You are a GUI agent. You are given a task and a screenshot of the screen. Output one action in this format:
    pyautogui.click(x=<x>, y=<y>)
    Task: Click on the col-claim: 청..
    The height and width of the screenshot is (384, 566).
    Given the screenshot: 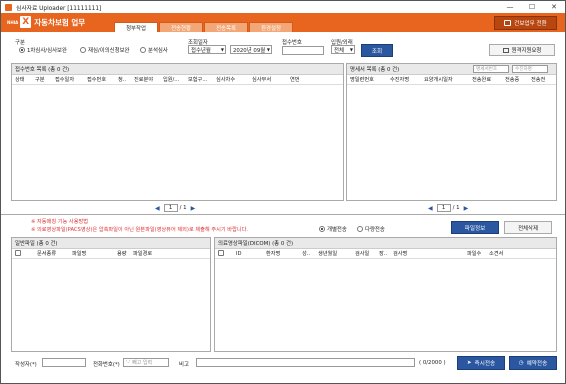 What is the action you would take?
    pyautogui.click(x=123, y=79)
    